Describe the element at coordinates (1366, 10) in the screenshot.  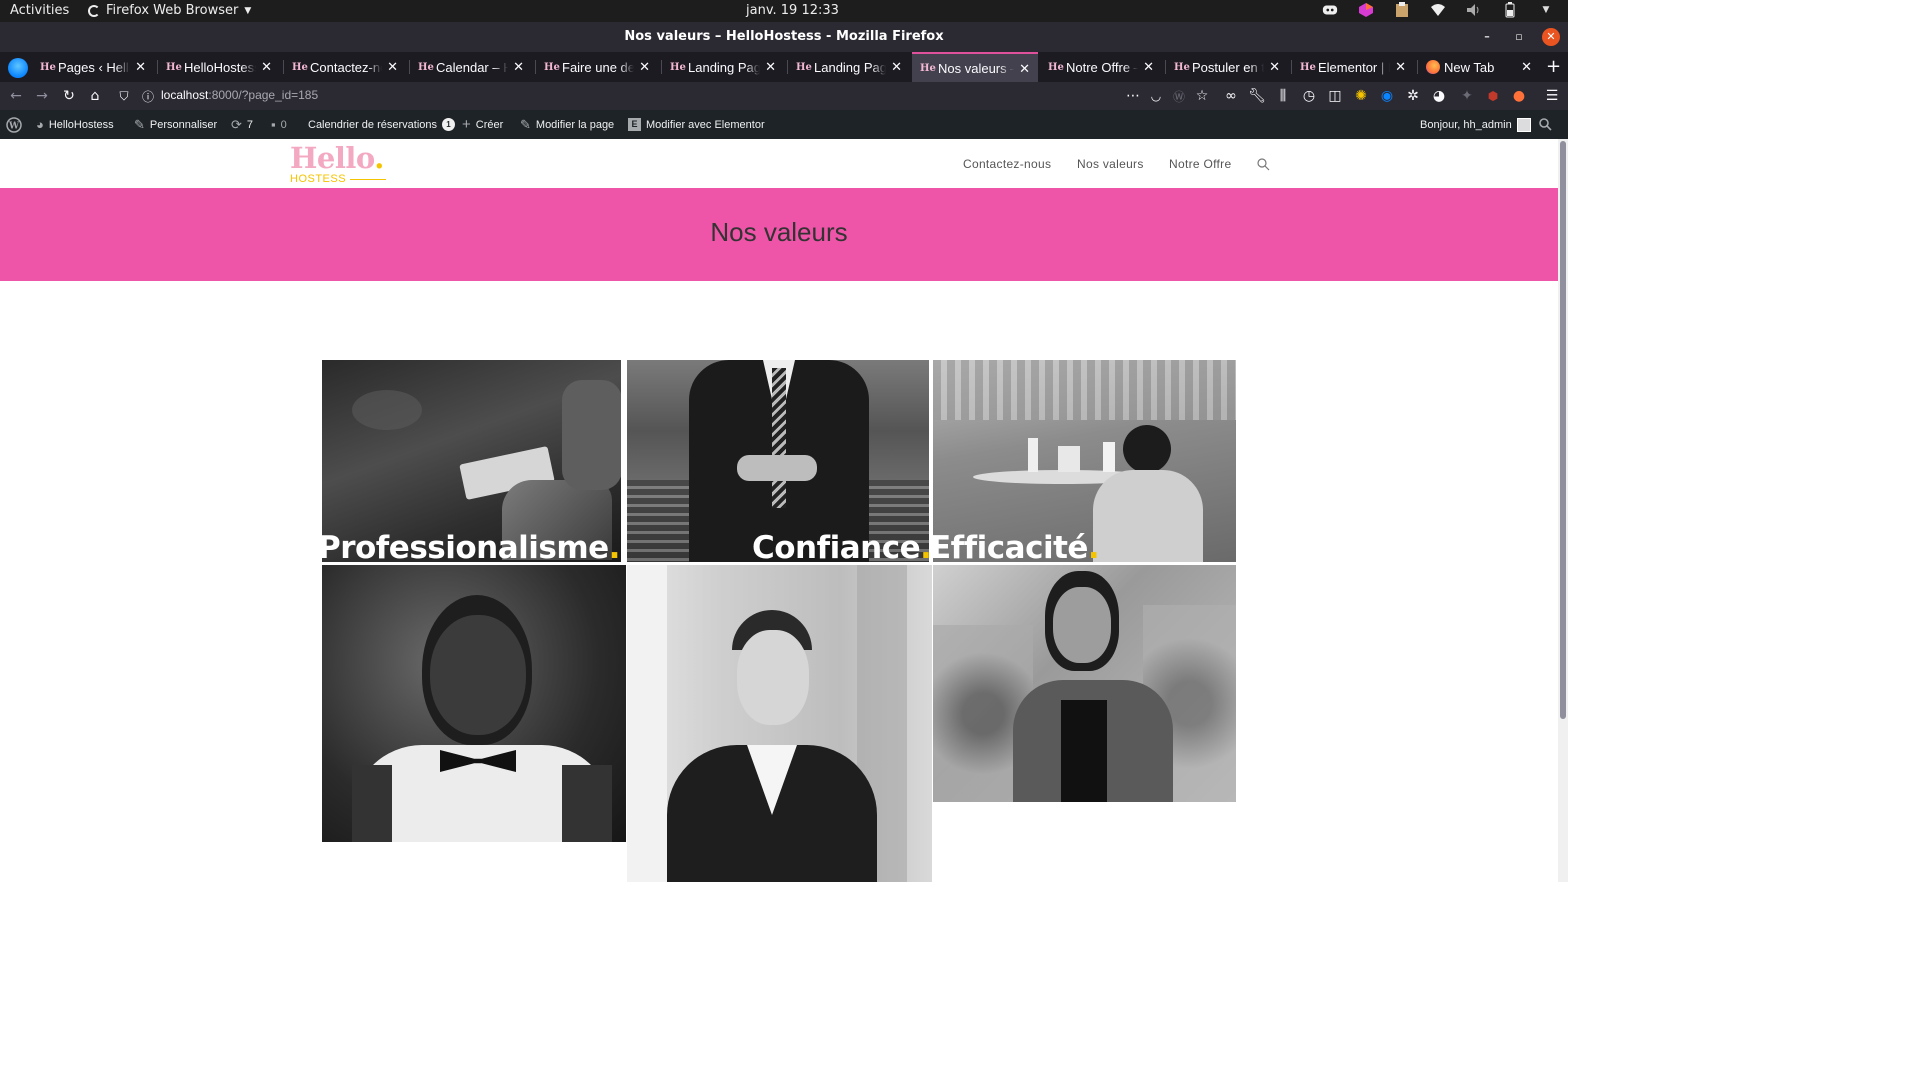
I see `colorful-app-icon` at that location.